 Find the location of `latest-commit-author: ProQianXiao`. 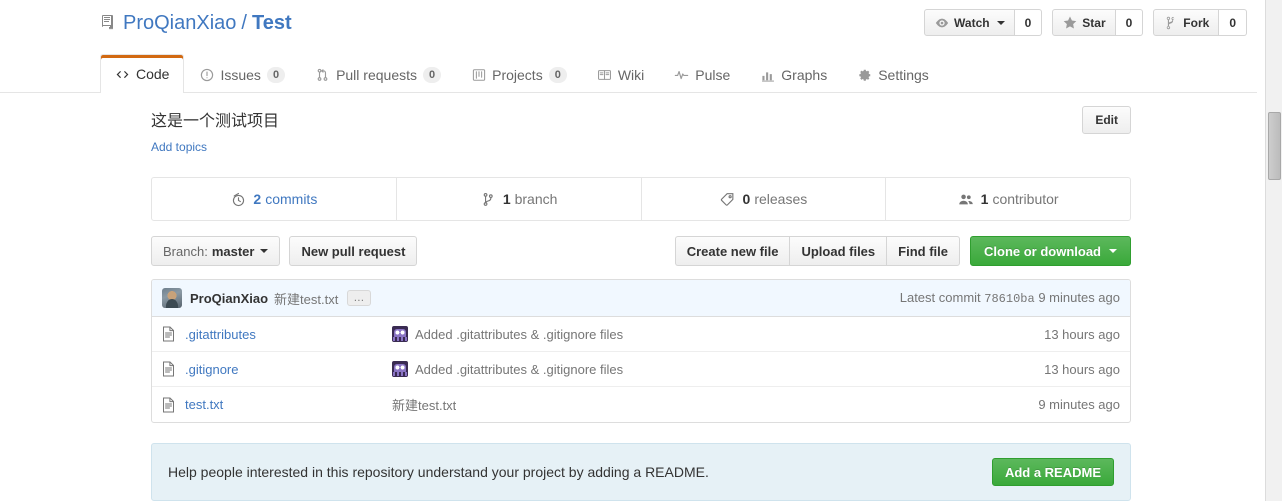

latest-commit-author: ProQianXiao is located at coordinates (229, 298).